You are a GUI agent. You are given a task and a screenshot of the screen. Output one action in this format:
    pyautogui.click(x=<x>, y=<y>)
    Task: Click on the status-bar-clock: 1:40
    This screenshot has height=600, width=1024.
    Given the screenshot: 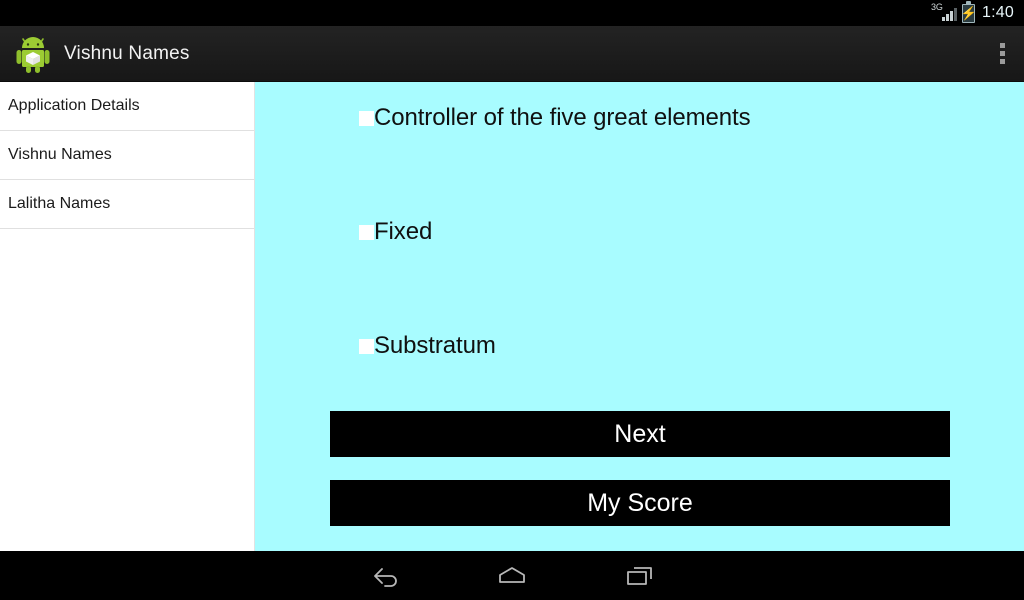 What is the action you would take?
    pyautogui.click(x=998, y=12)
    